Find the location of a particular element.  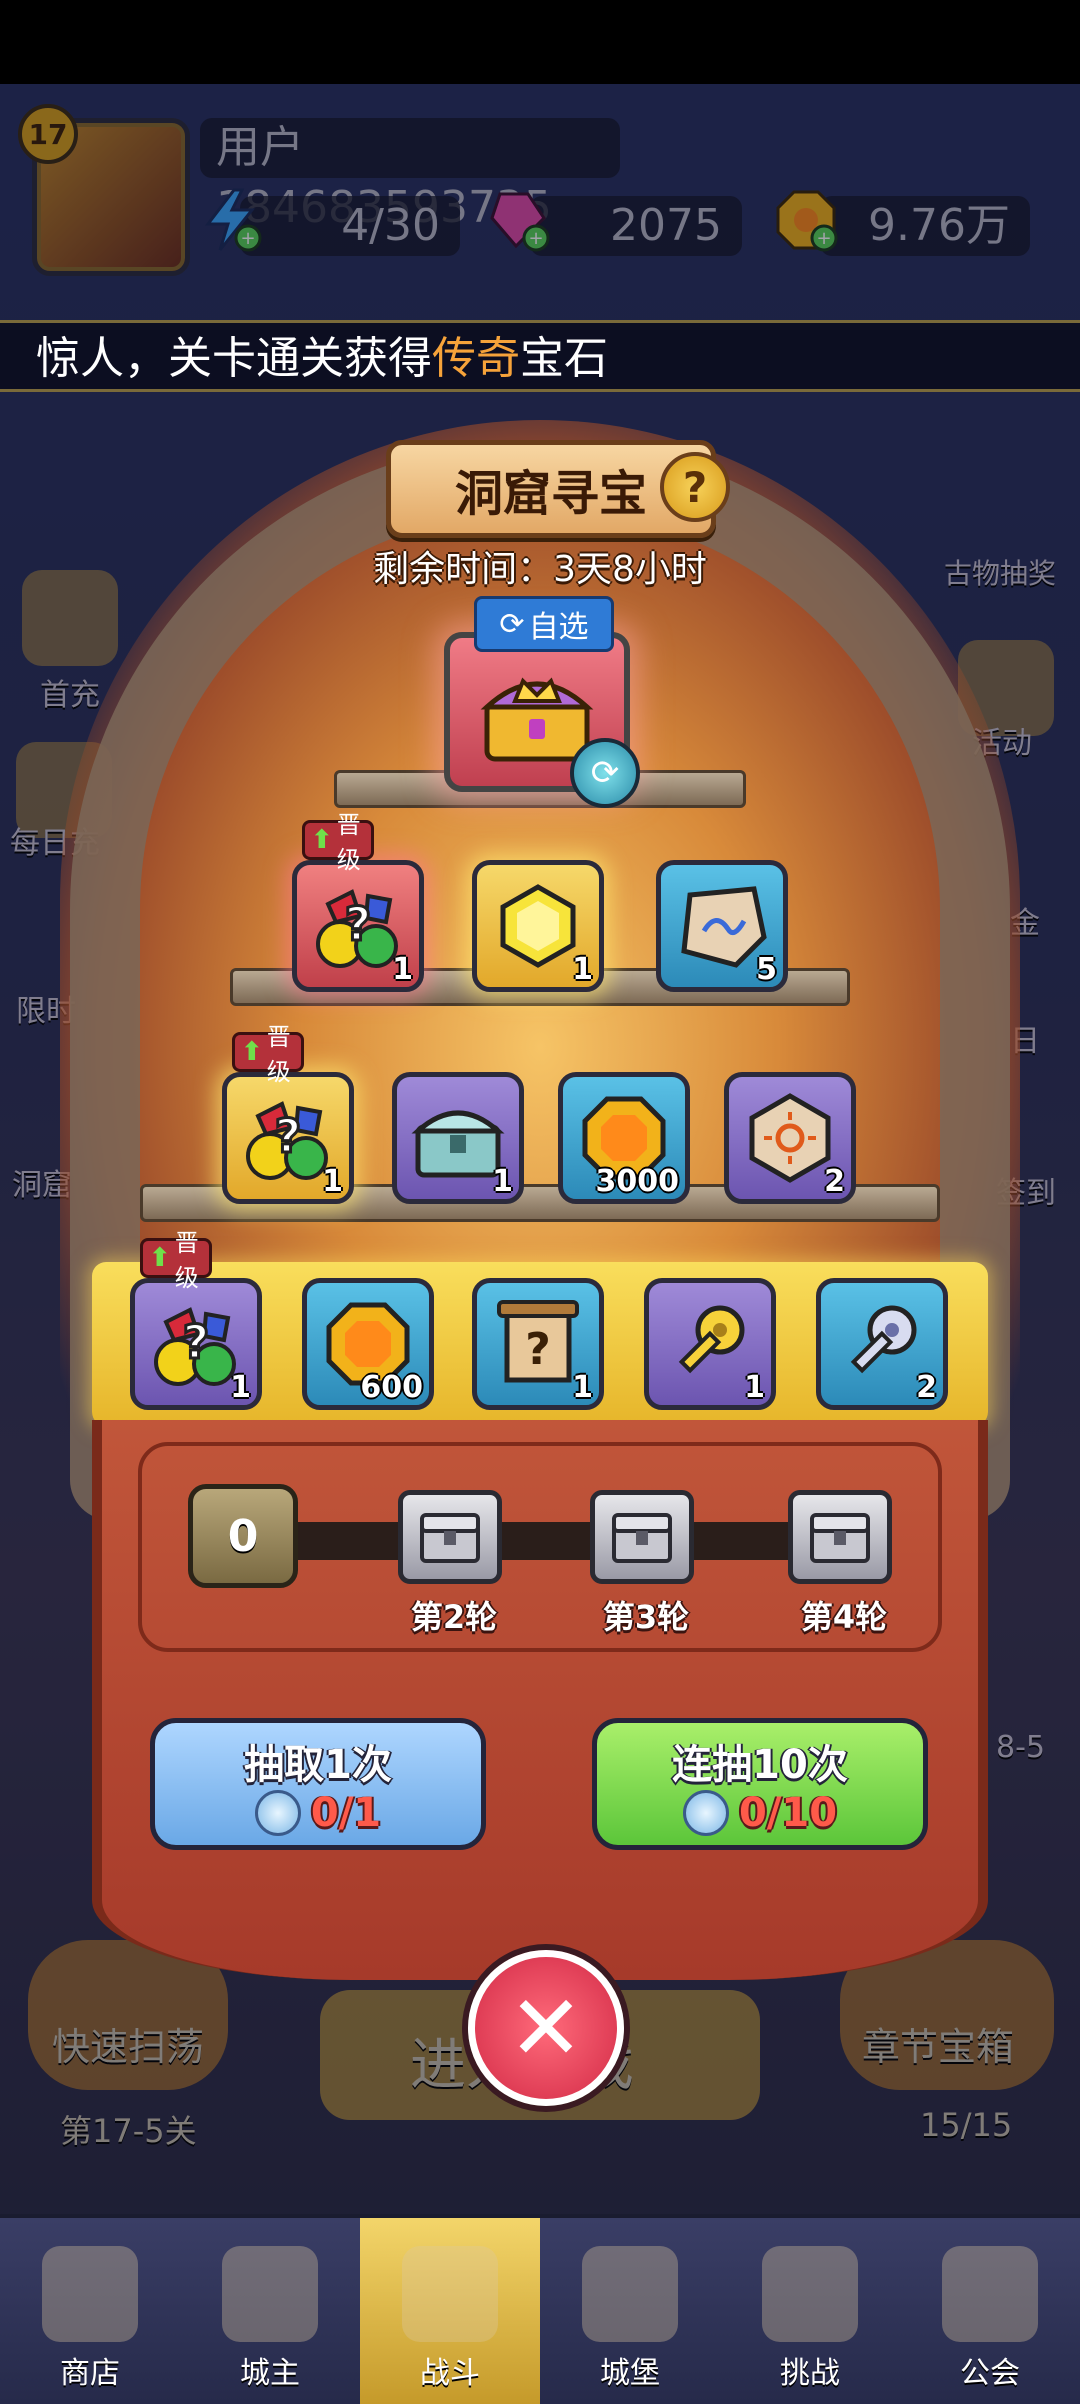

nav-label: 城堡 is located at coordinates (630, 2373).